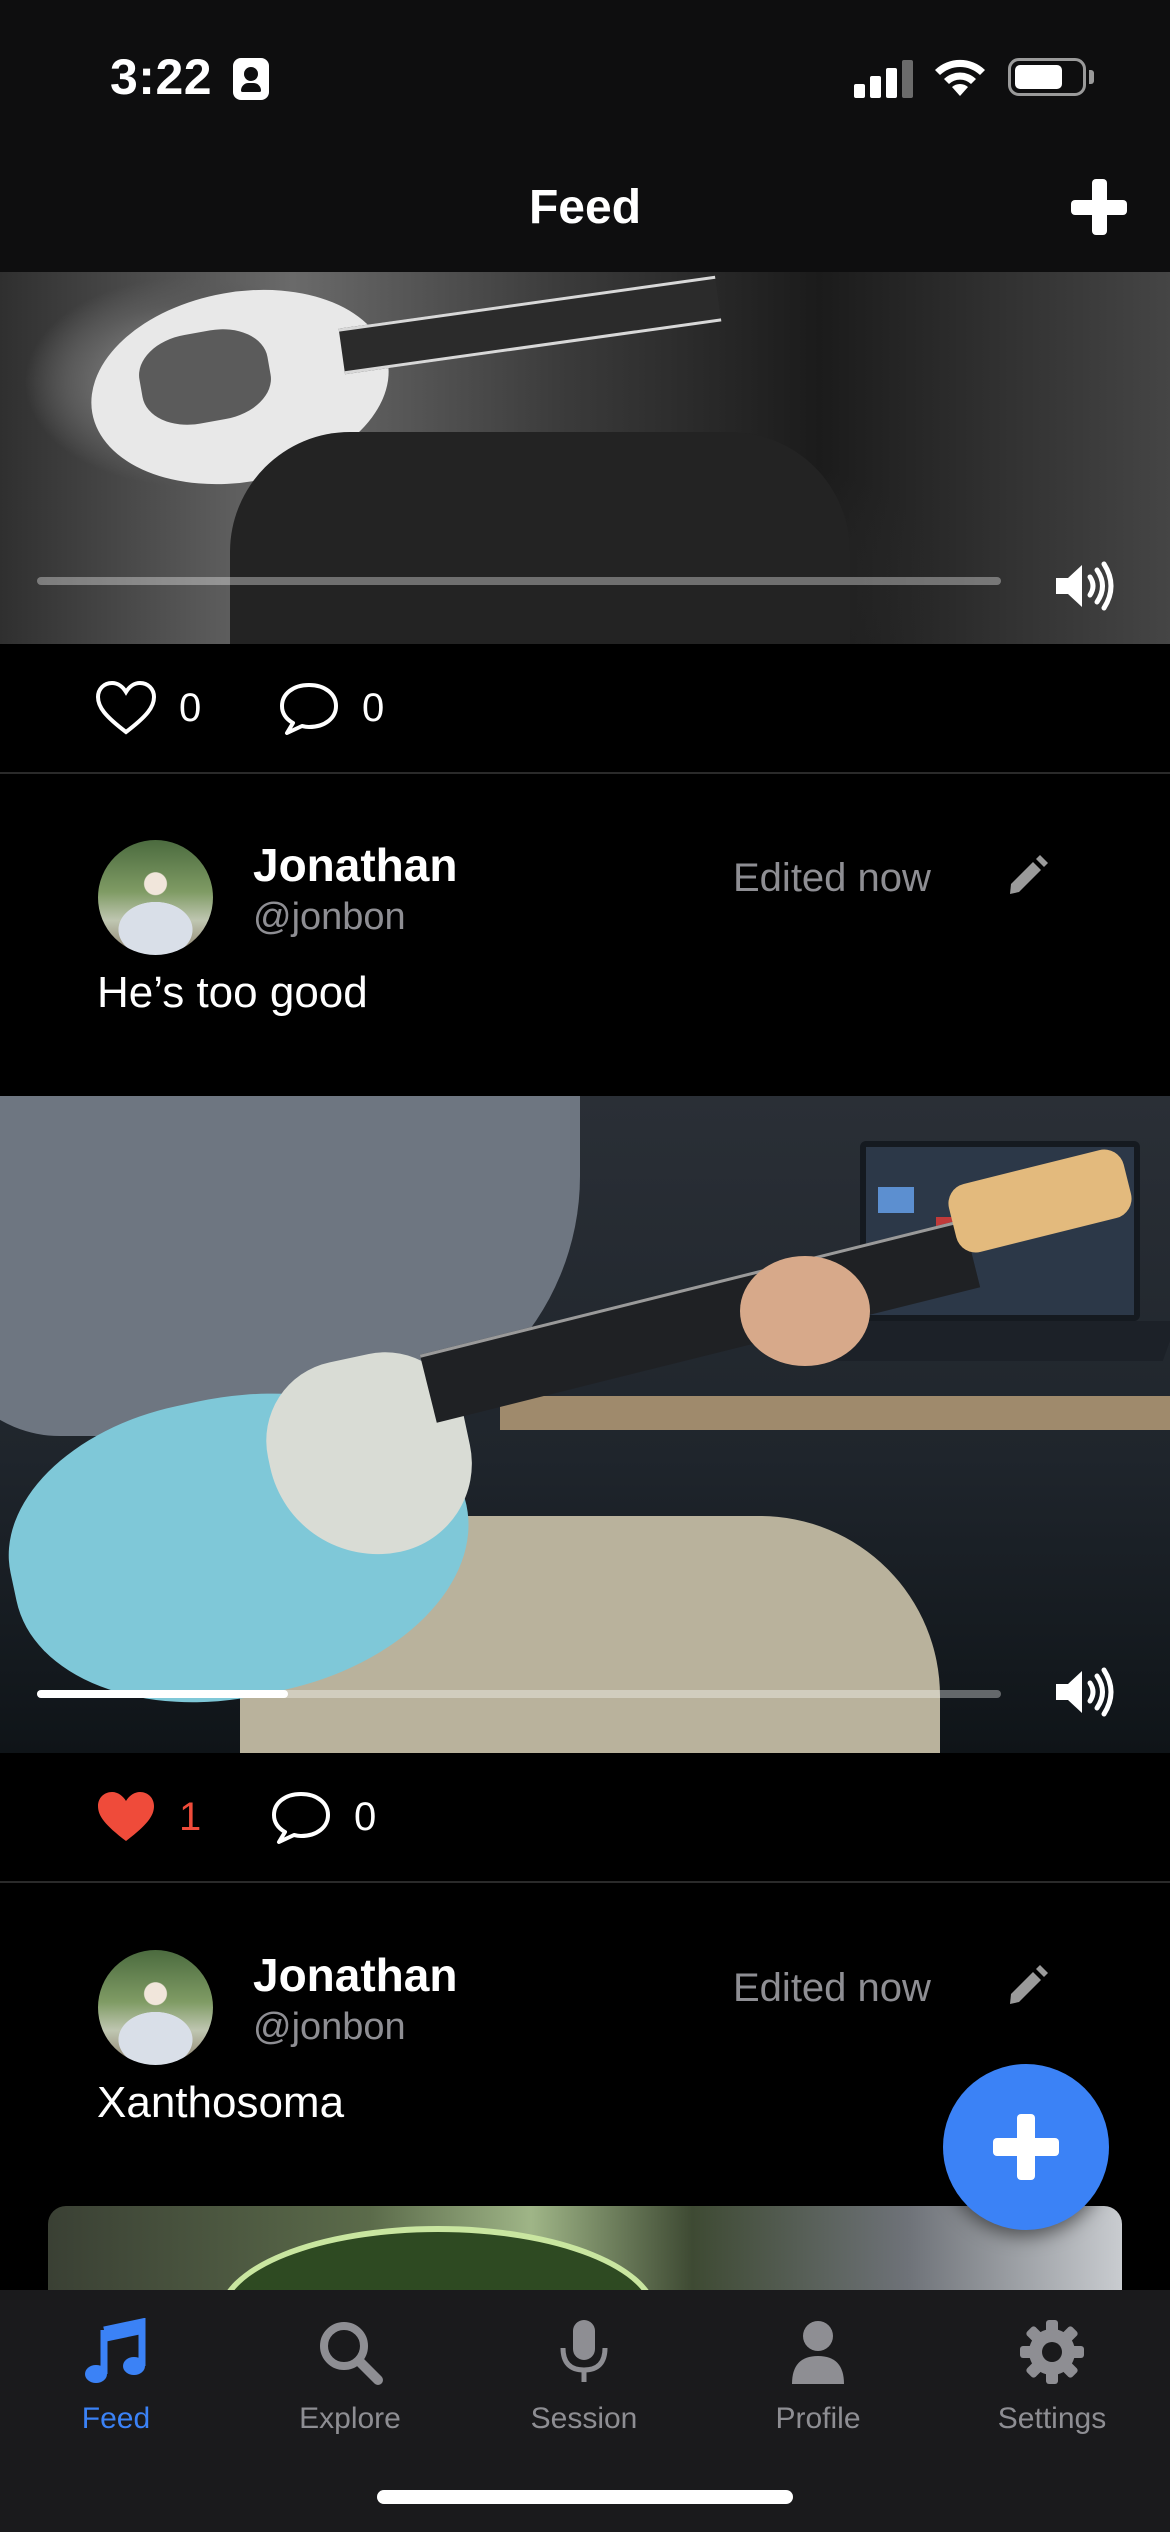  I want to click on tab-feed: Feed, so click(116, 2388).